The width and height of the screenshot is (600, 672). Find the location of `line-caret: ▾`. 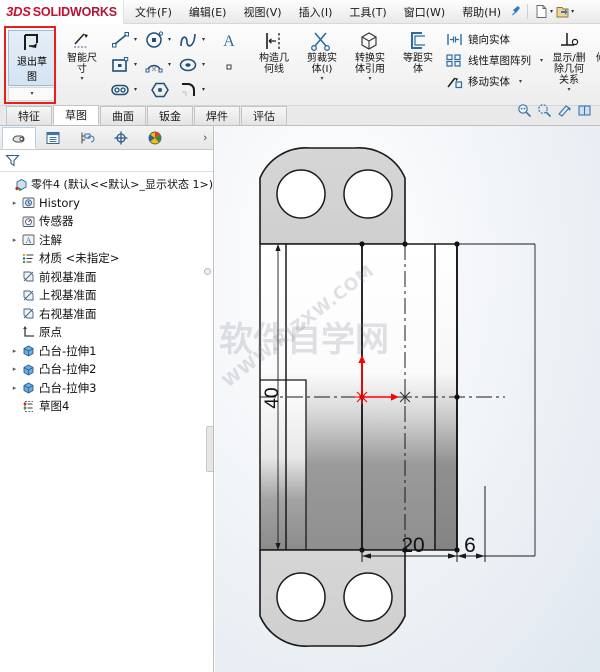

line-caret: ▾ is located at coordinates (135, 39).